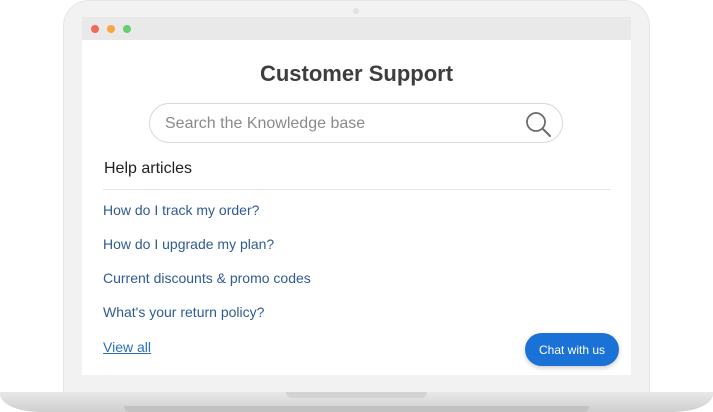 The width and height of the screenshot is (713, 412). What do you see at coordinates (207, 278) in the screenshot?
I see `article-link-discounts: Current discounts & promo codes` at bounding box center [207, 278].